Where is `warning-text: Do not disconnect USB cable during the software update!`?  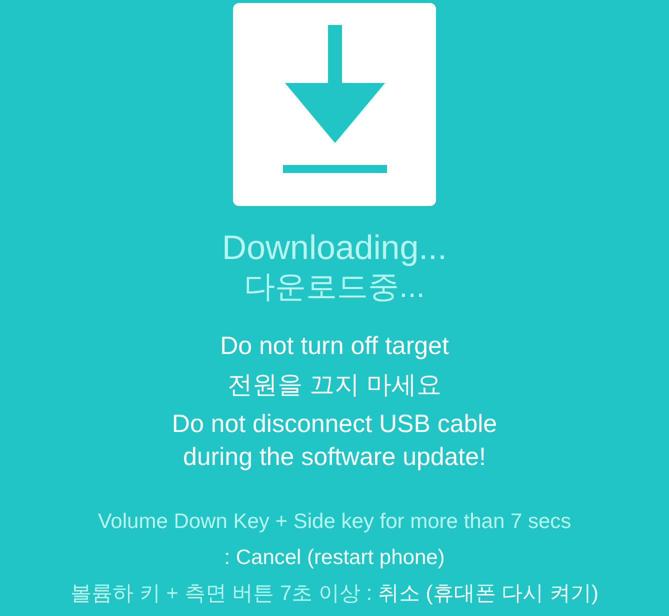 warning-text: Do not disconnect USB cable during the software update! is located at coordinates (335, 441).